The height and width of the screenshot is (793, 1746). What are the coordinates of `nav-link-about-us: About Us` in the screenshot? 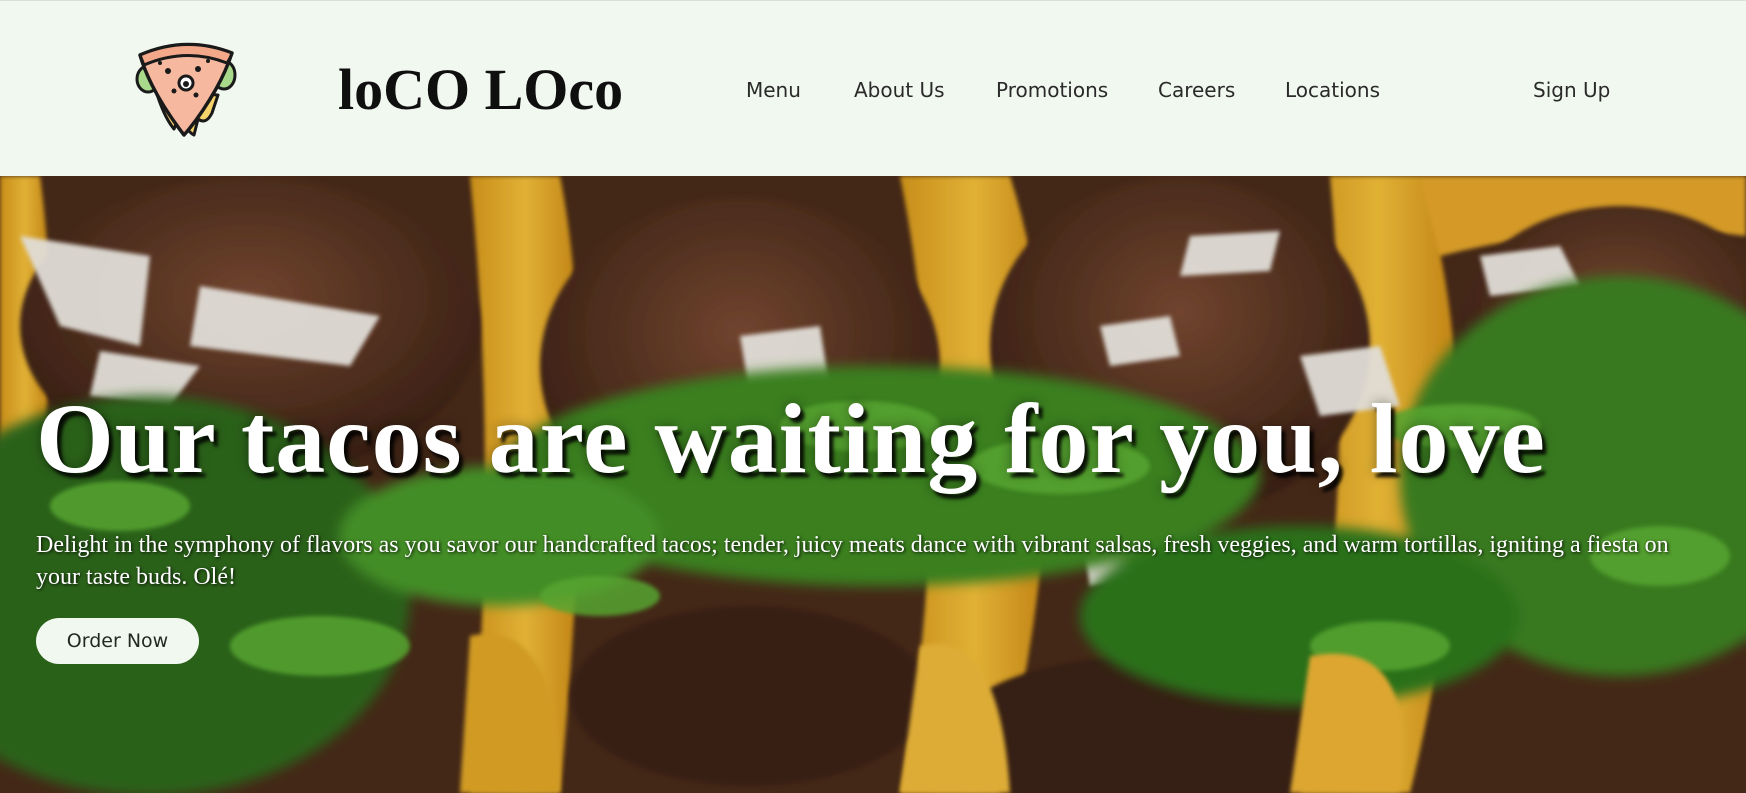 It's located at (899, 90).